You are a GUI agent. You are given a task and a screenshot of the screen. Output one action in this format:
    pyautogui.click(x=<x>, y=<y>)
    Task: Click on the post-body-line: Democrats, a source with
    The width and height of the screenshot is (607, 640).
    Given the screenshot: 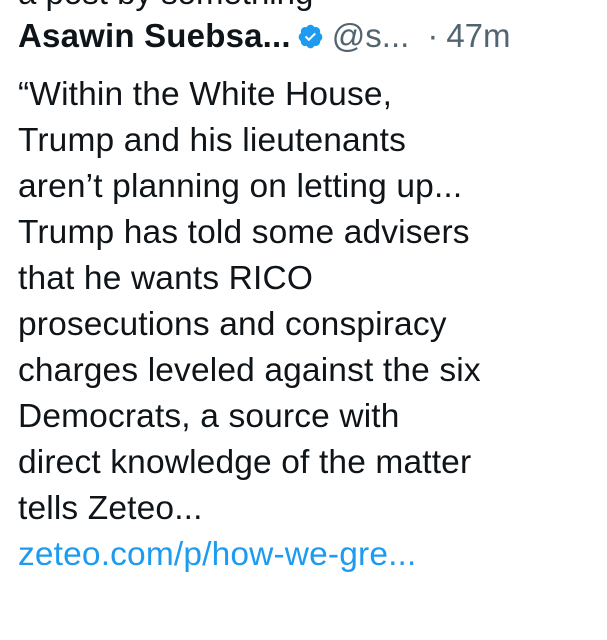 What is the action you would take?
    pyautogui.click(x=209, y=416)
    